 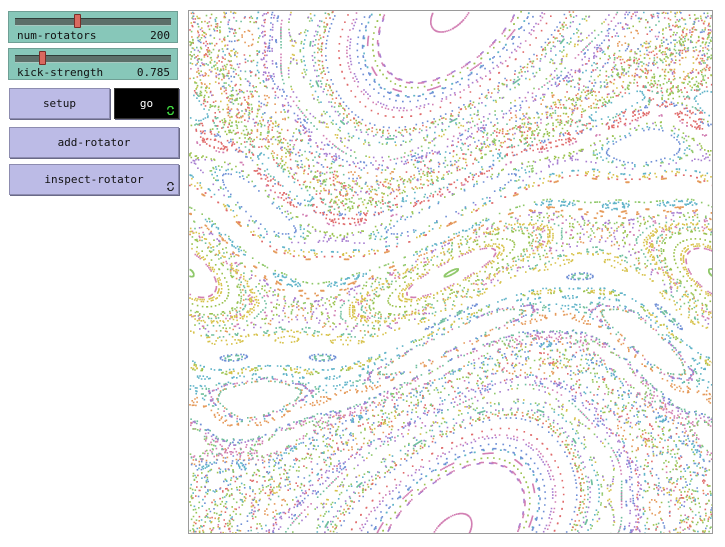 I want to click on slider-track, so click(x=93, y=22).